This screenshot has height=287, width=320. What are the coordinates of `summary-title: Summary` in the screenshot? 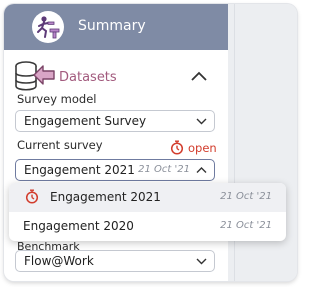 It's located at (112, 26).